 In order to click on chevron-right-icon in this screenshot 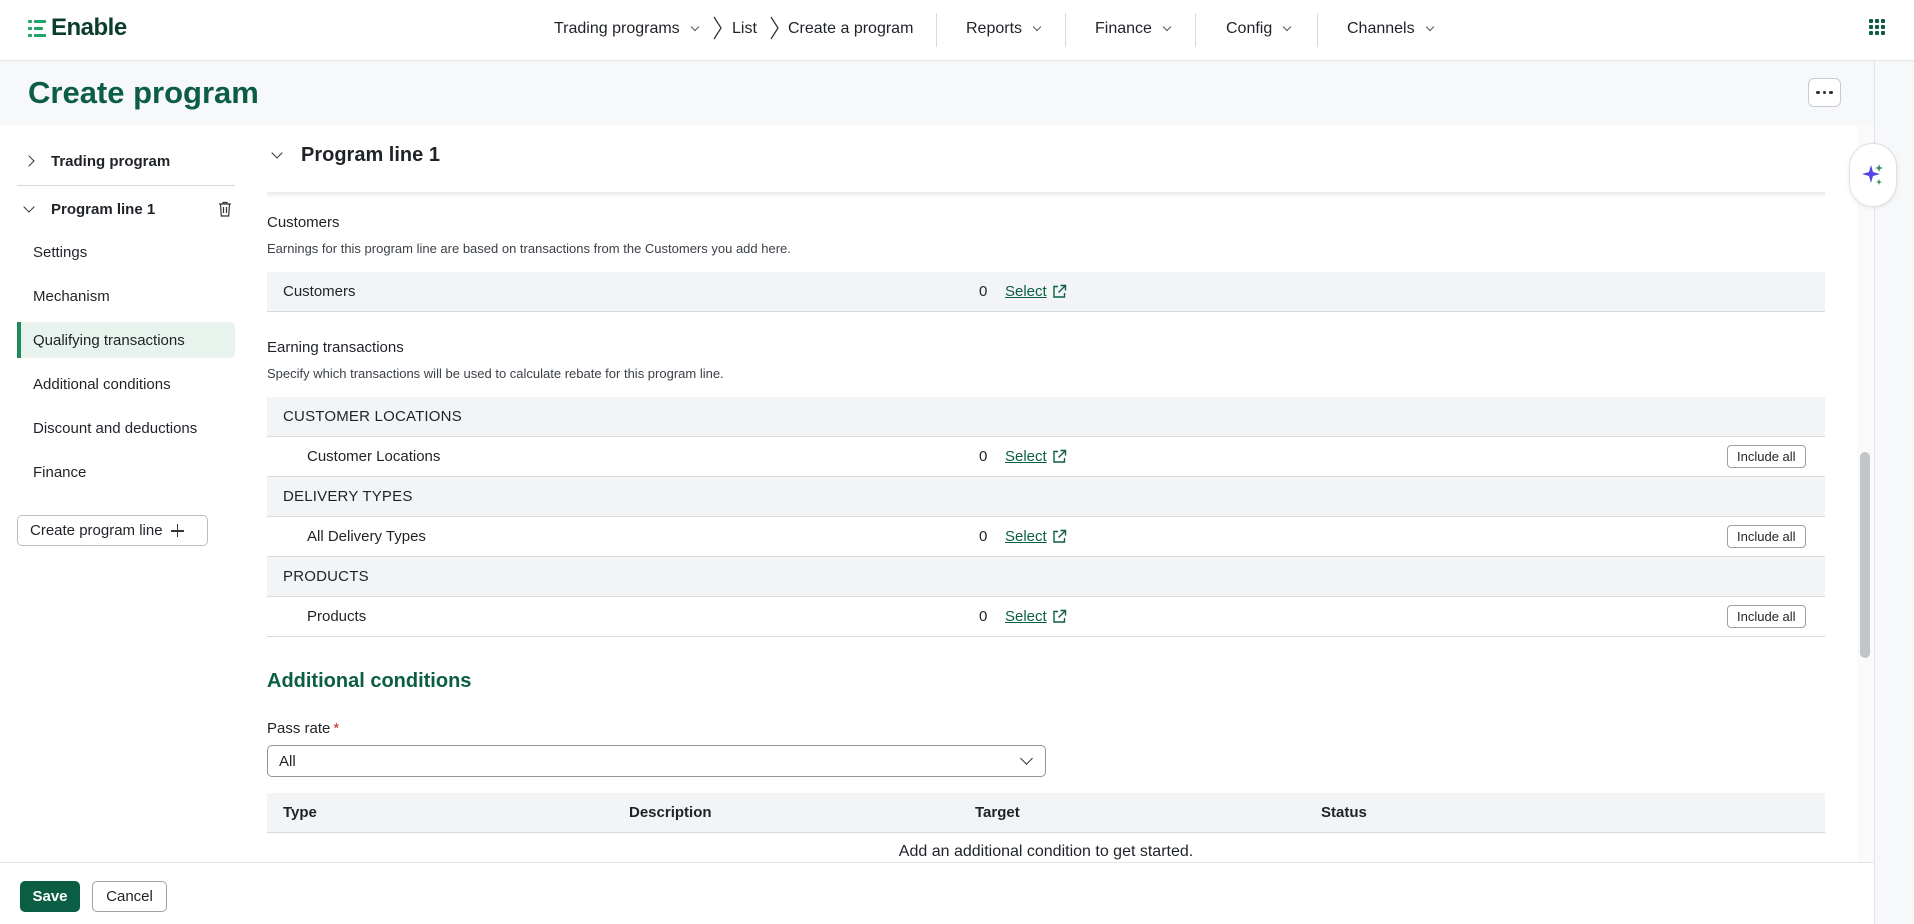, I will do `click(29, 161)`.